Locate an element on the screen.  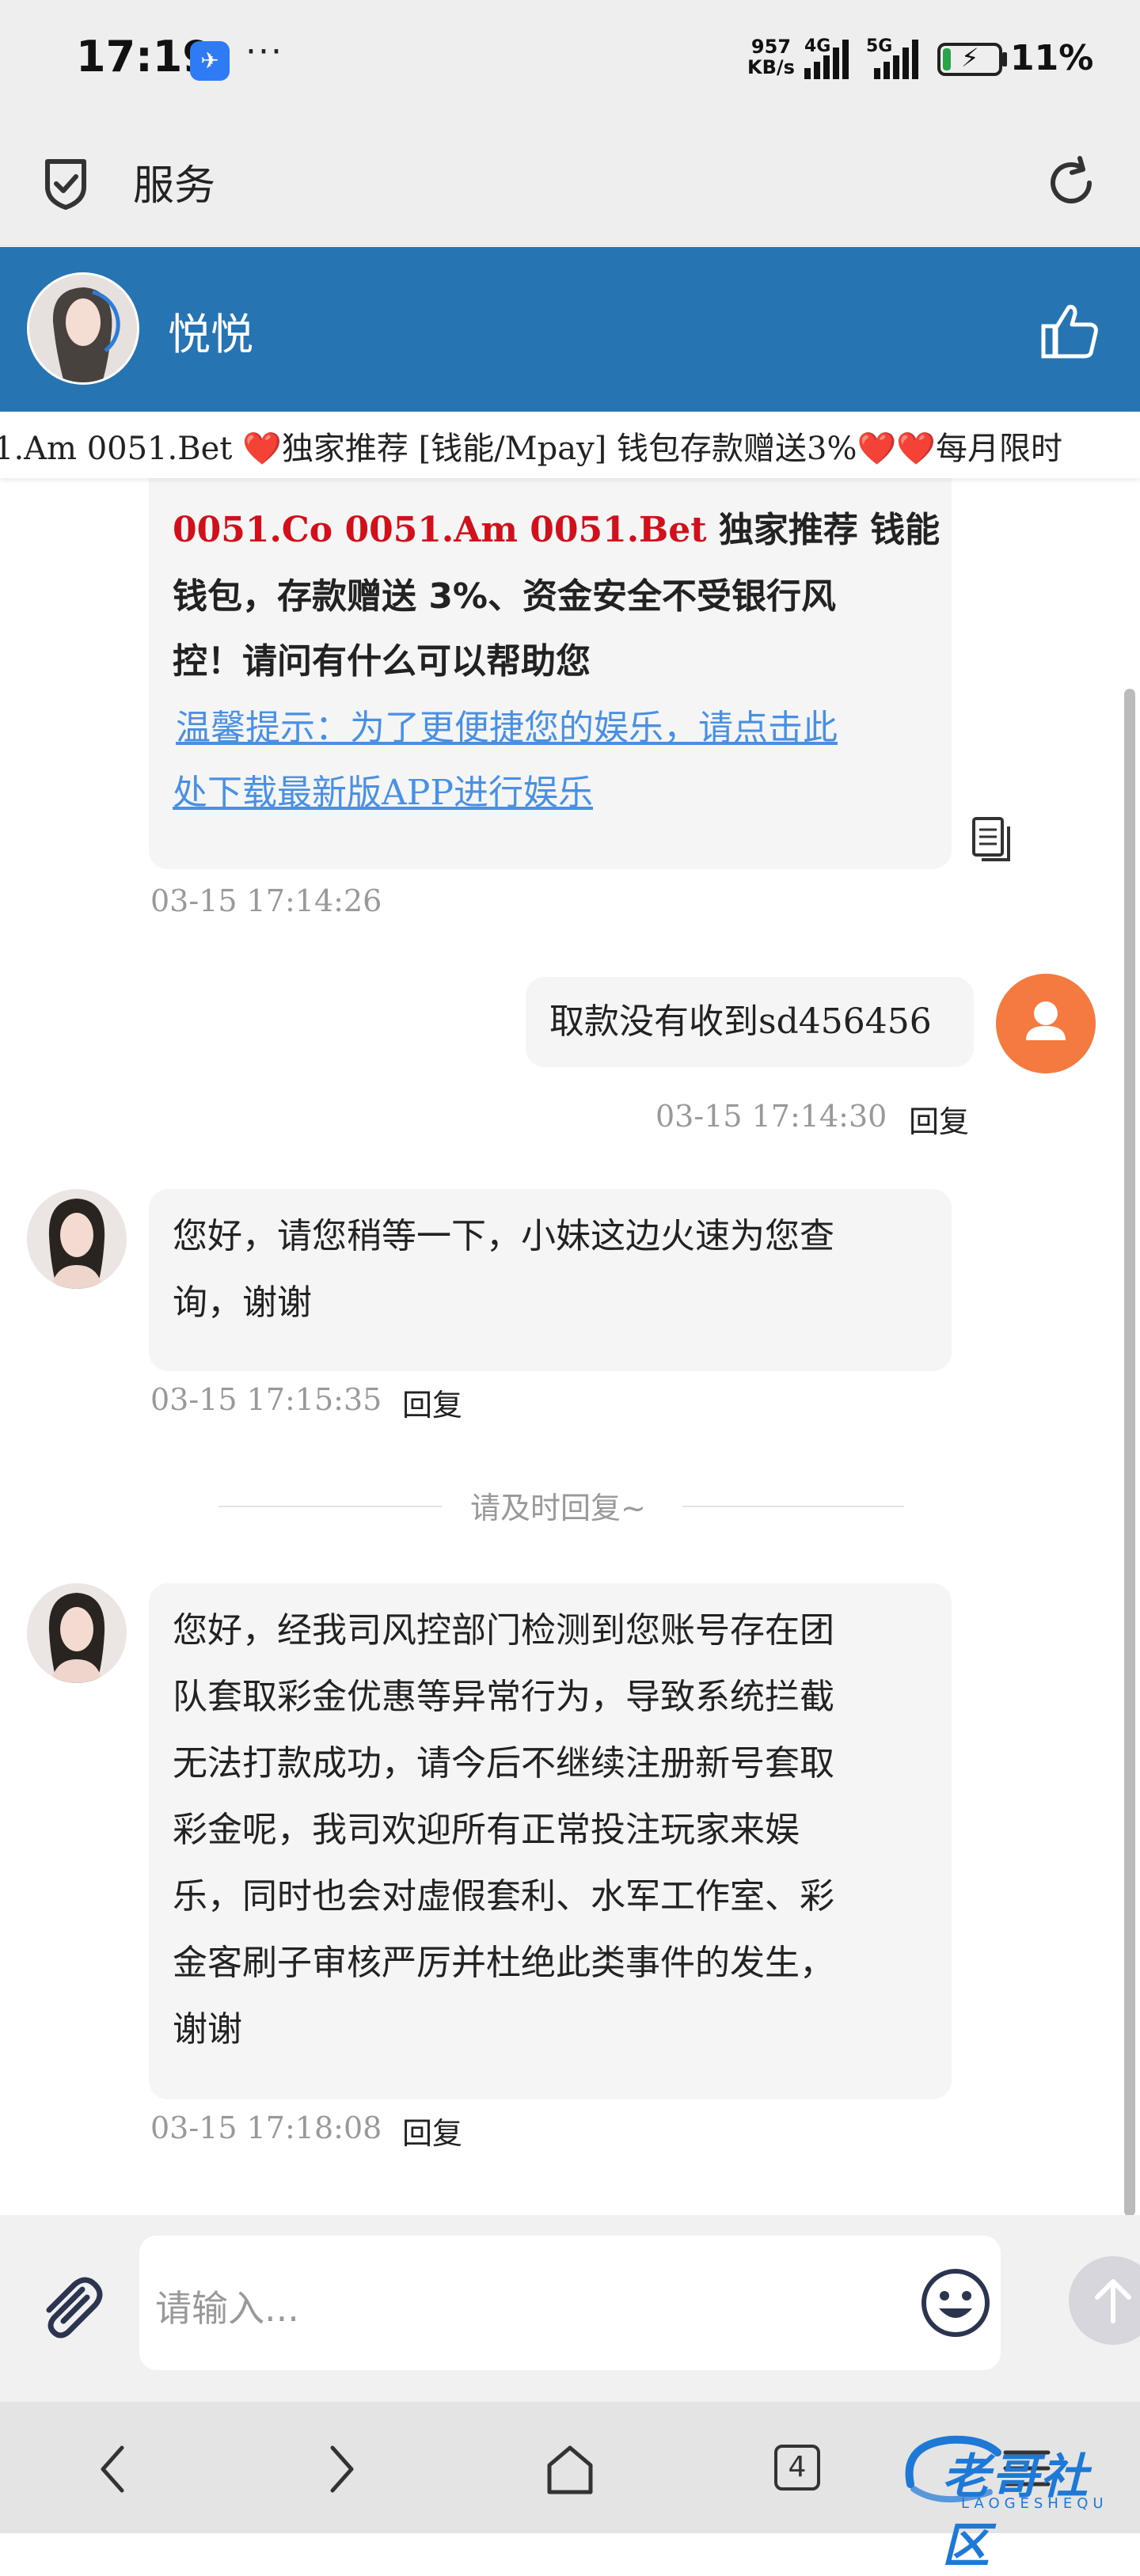
message-line: 0051.Co 0051.Am 0051.Bet 独家推荐 钱能 is located at coordinates (556, 530).